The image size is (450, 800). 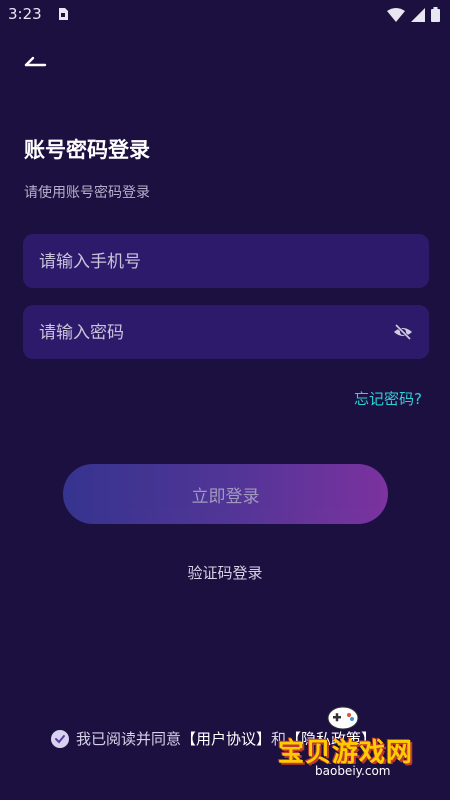 I want to click on check-icon, so click(x=60, y=738).